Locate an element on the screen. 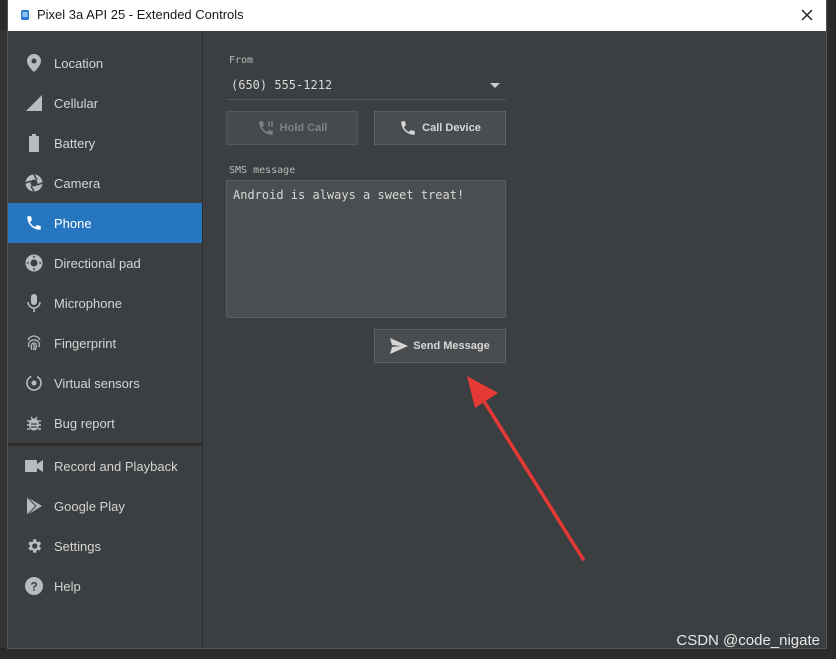  sidebar-item-label: Phone is located at coordinates (73, 223).